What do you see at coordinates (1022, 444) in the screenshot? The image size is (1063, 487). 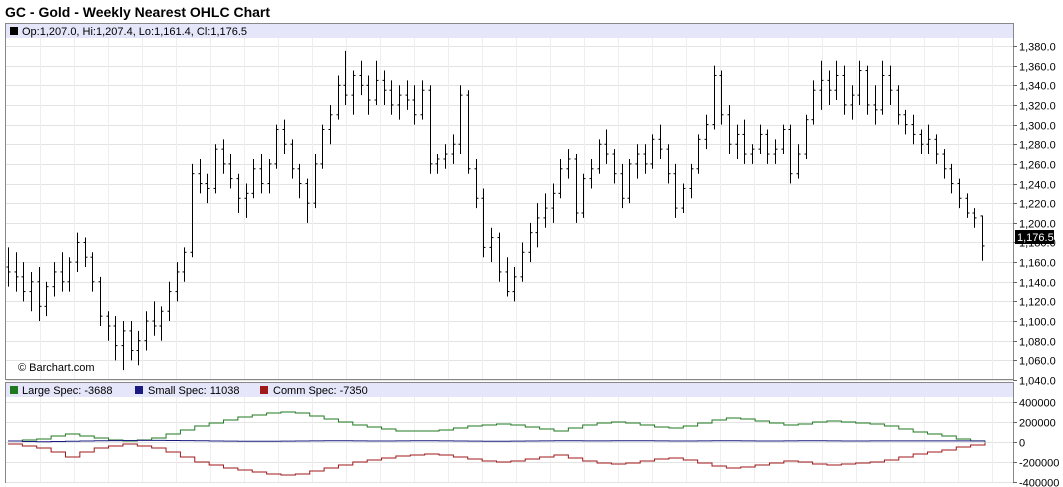 I see `cot-tick-label: 0` at bounding box center [1022, 444].